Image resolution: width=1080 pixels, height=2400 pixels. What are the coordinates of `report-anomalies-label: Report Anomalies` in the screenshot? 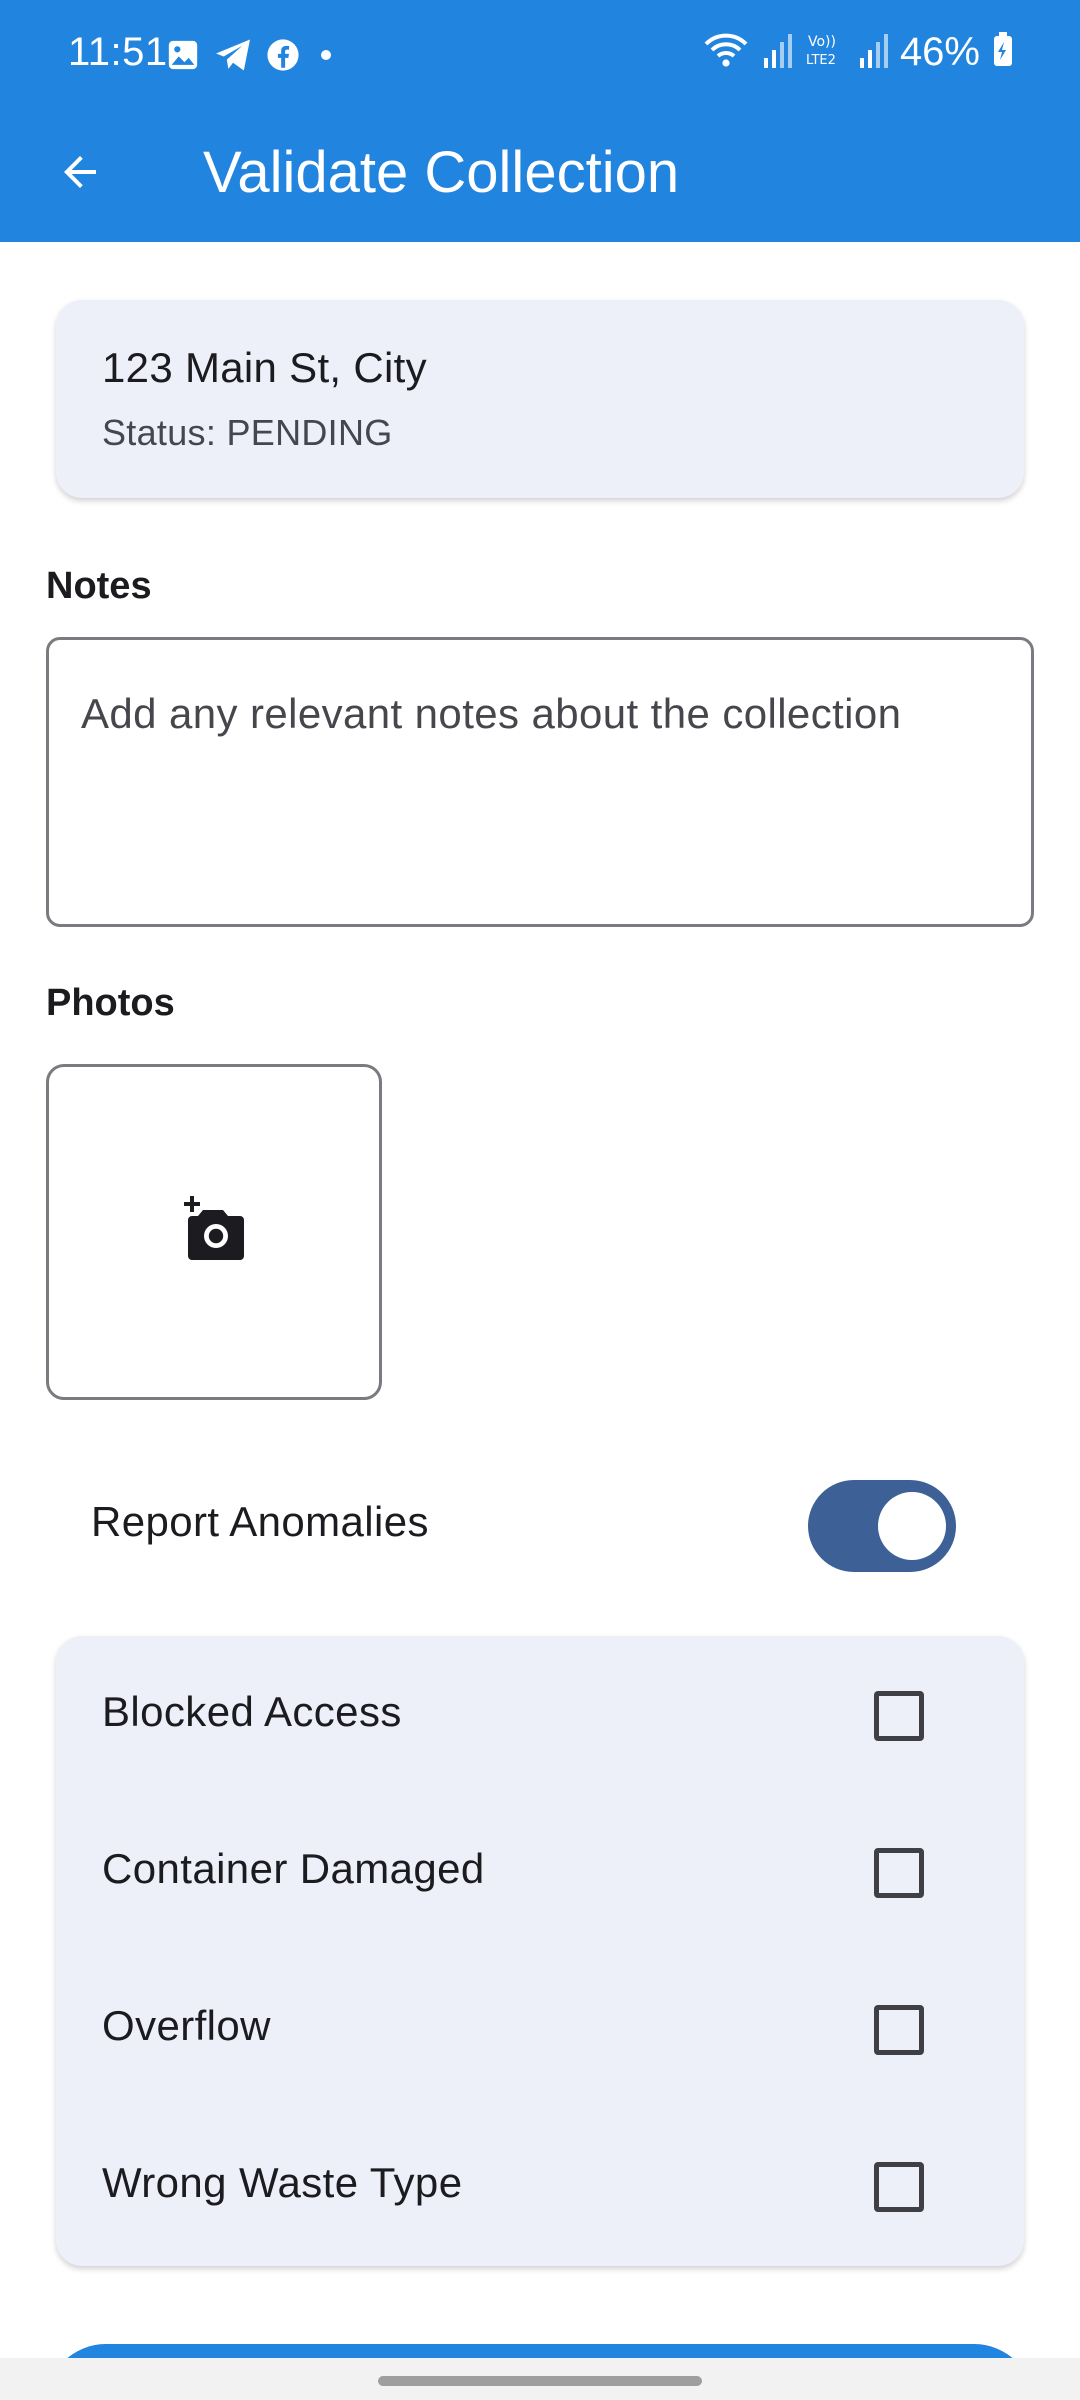 It's located at (260, 1521).